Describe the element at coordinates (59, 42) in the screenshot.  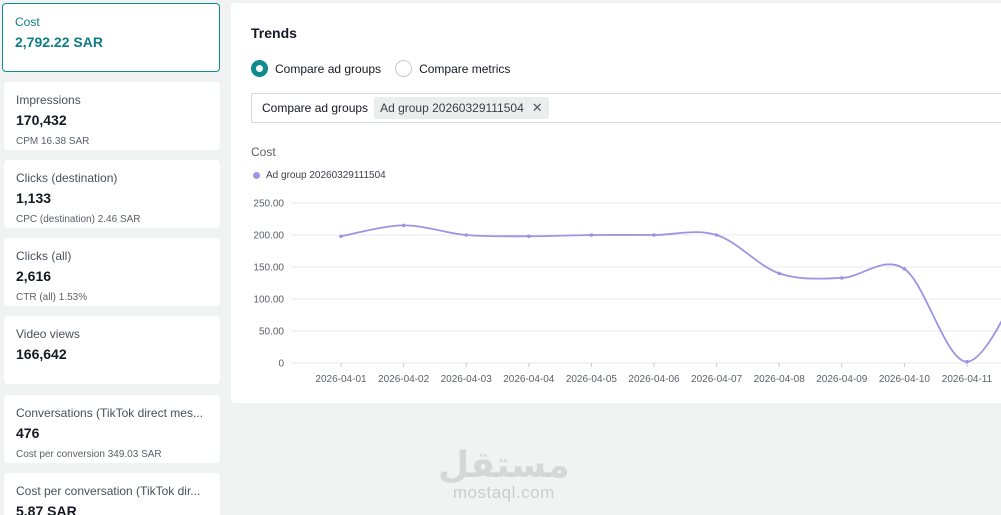
I see `metric-value: 2,792.22 SAR` at that location.